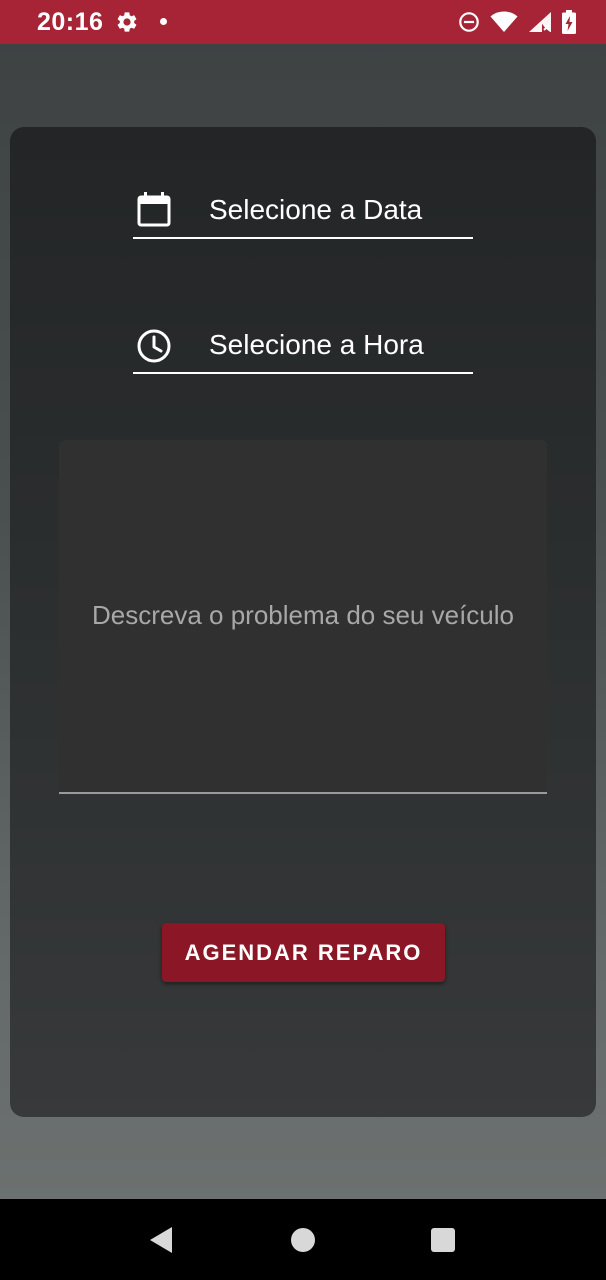 Image resolution: width=606 pixels, height=1280 pixels. Describe the element at coordinates (303, 22) in the screenshot. I see `status-bar: 20:16` at that location.